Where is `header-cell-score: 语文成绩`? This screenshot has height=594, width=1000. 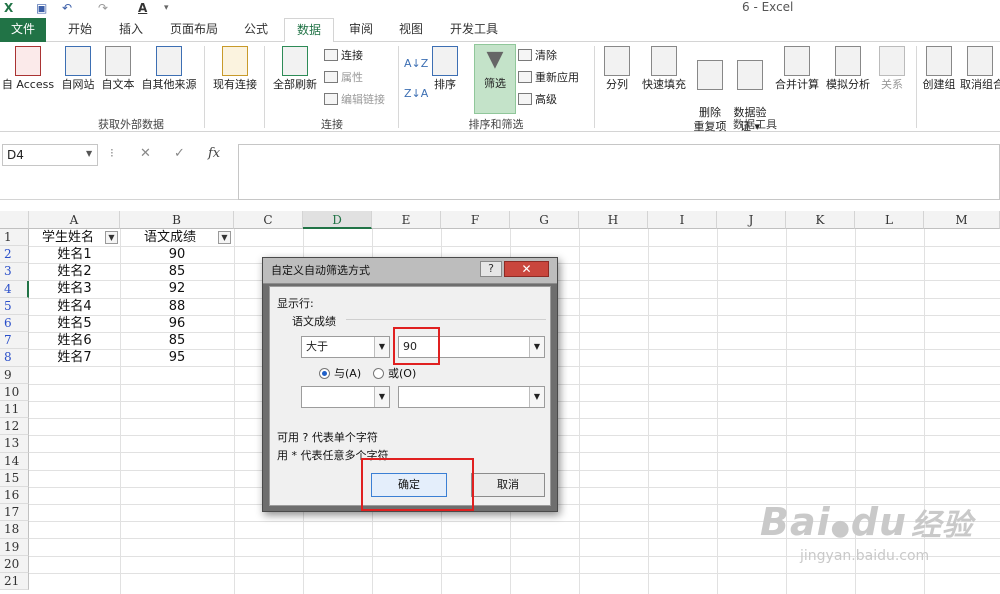
header-cell-score: 语文成绩 is located at coordinates (170, 237).